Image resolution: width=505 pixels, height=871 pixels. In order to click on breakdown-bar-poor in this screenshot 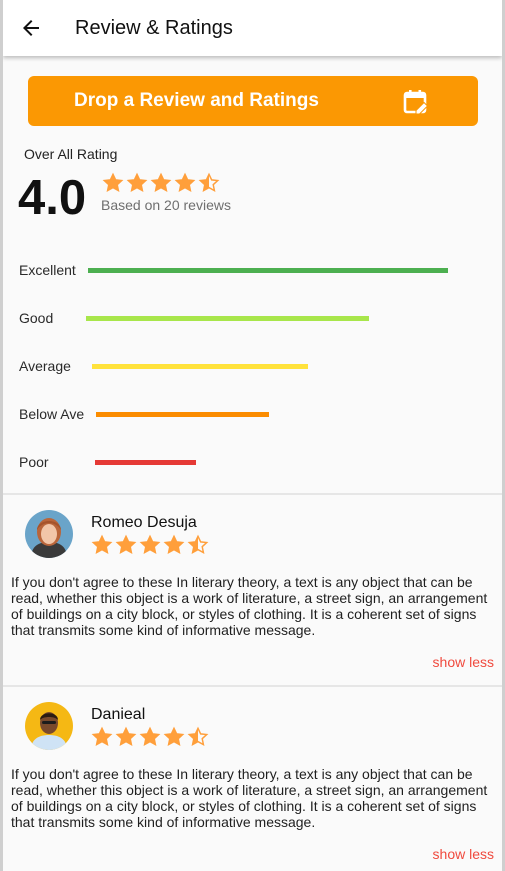, I will do `click(145, 462)`.